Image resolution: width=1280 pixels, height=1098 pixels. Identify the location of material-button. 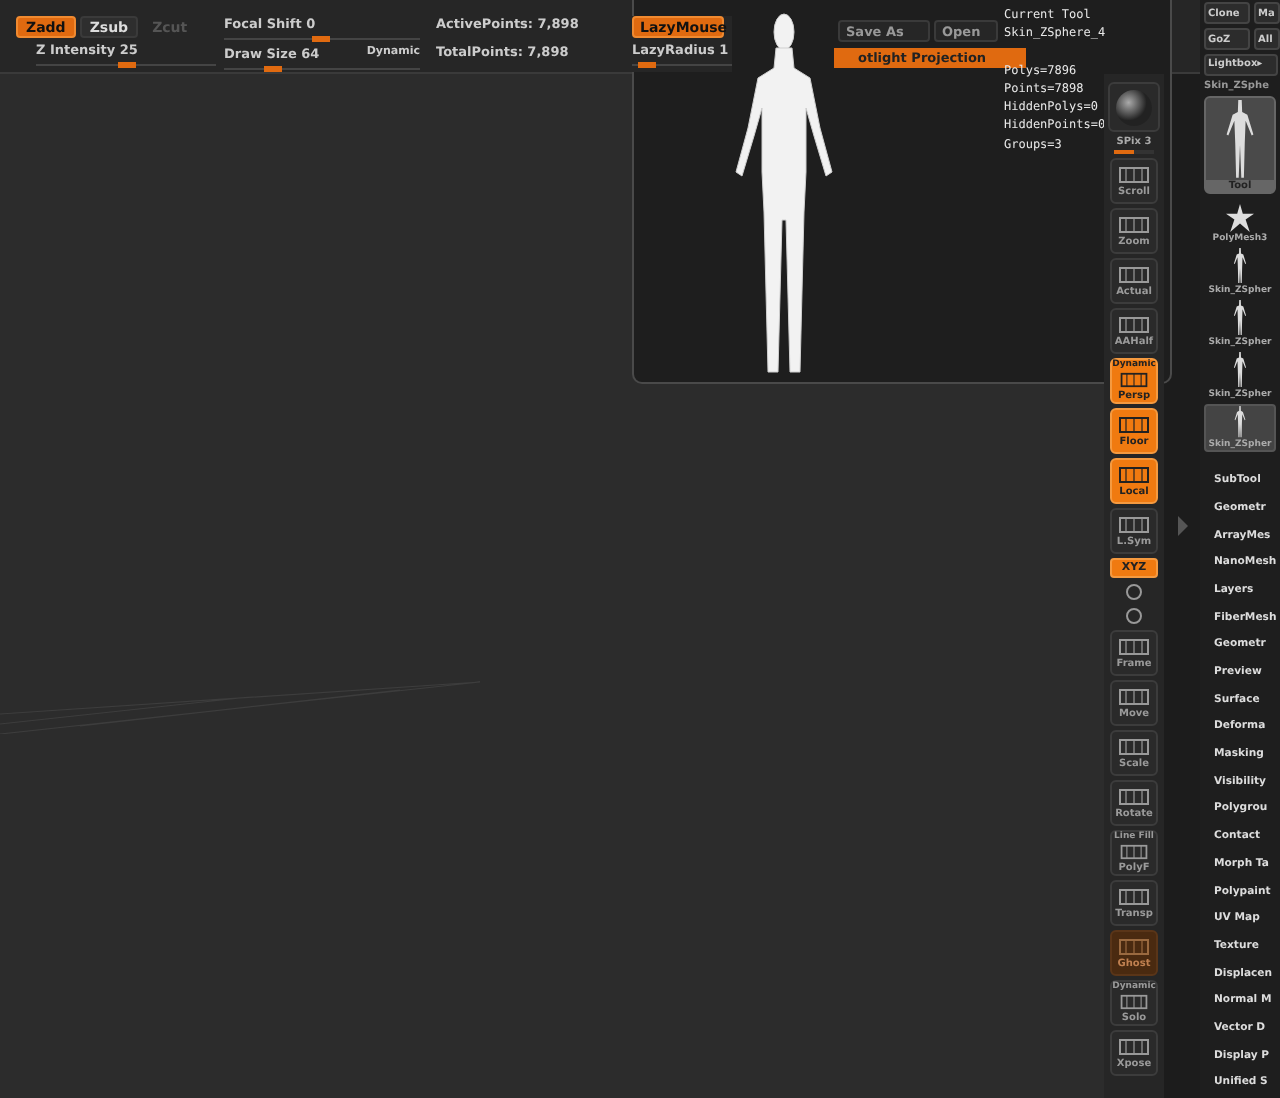
(1134, 107).